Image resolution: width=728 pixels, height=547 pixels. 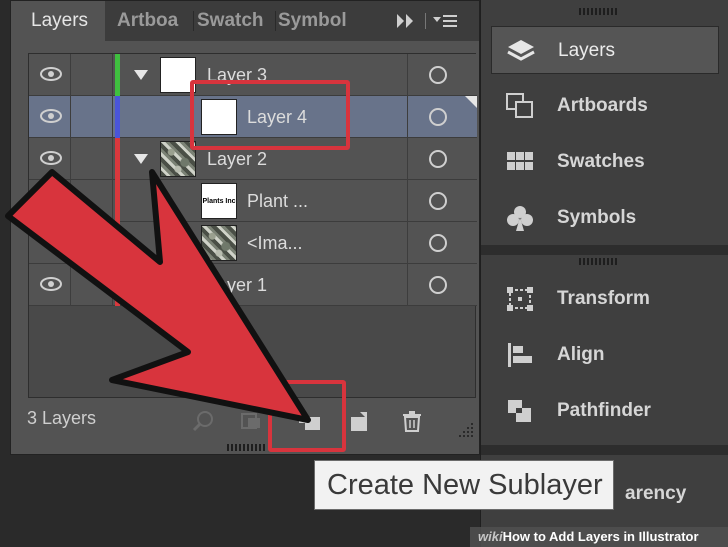 What do you see at coordinates (656, 493) in the screenshot?
I see `dock-label: arency` at bounding box center [656, 493].